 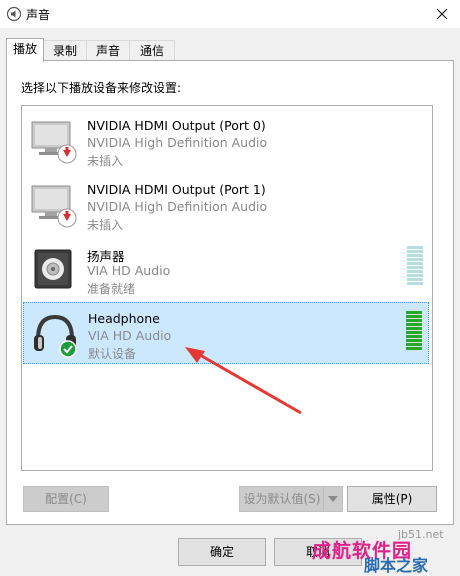 I want to click on tab-recording: 录制, so click(x=65, y=50).